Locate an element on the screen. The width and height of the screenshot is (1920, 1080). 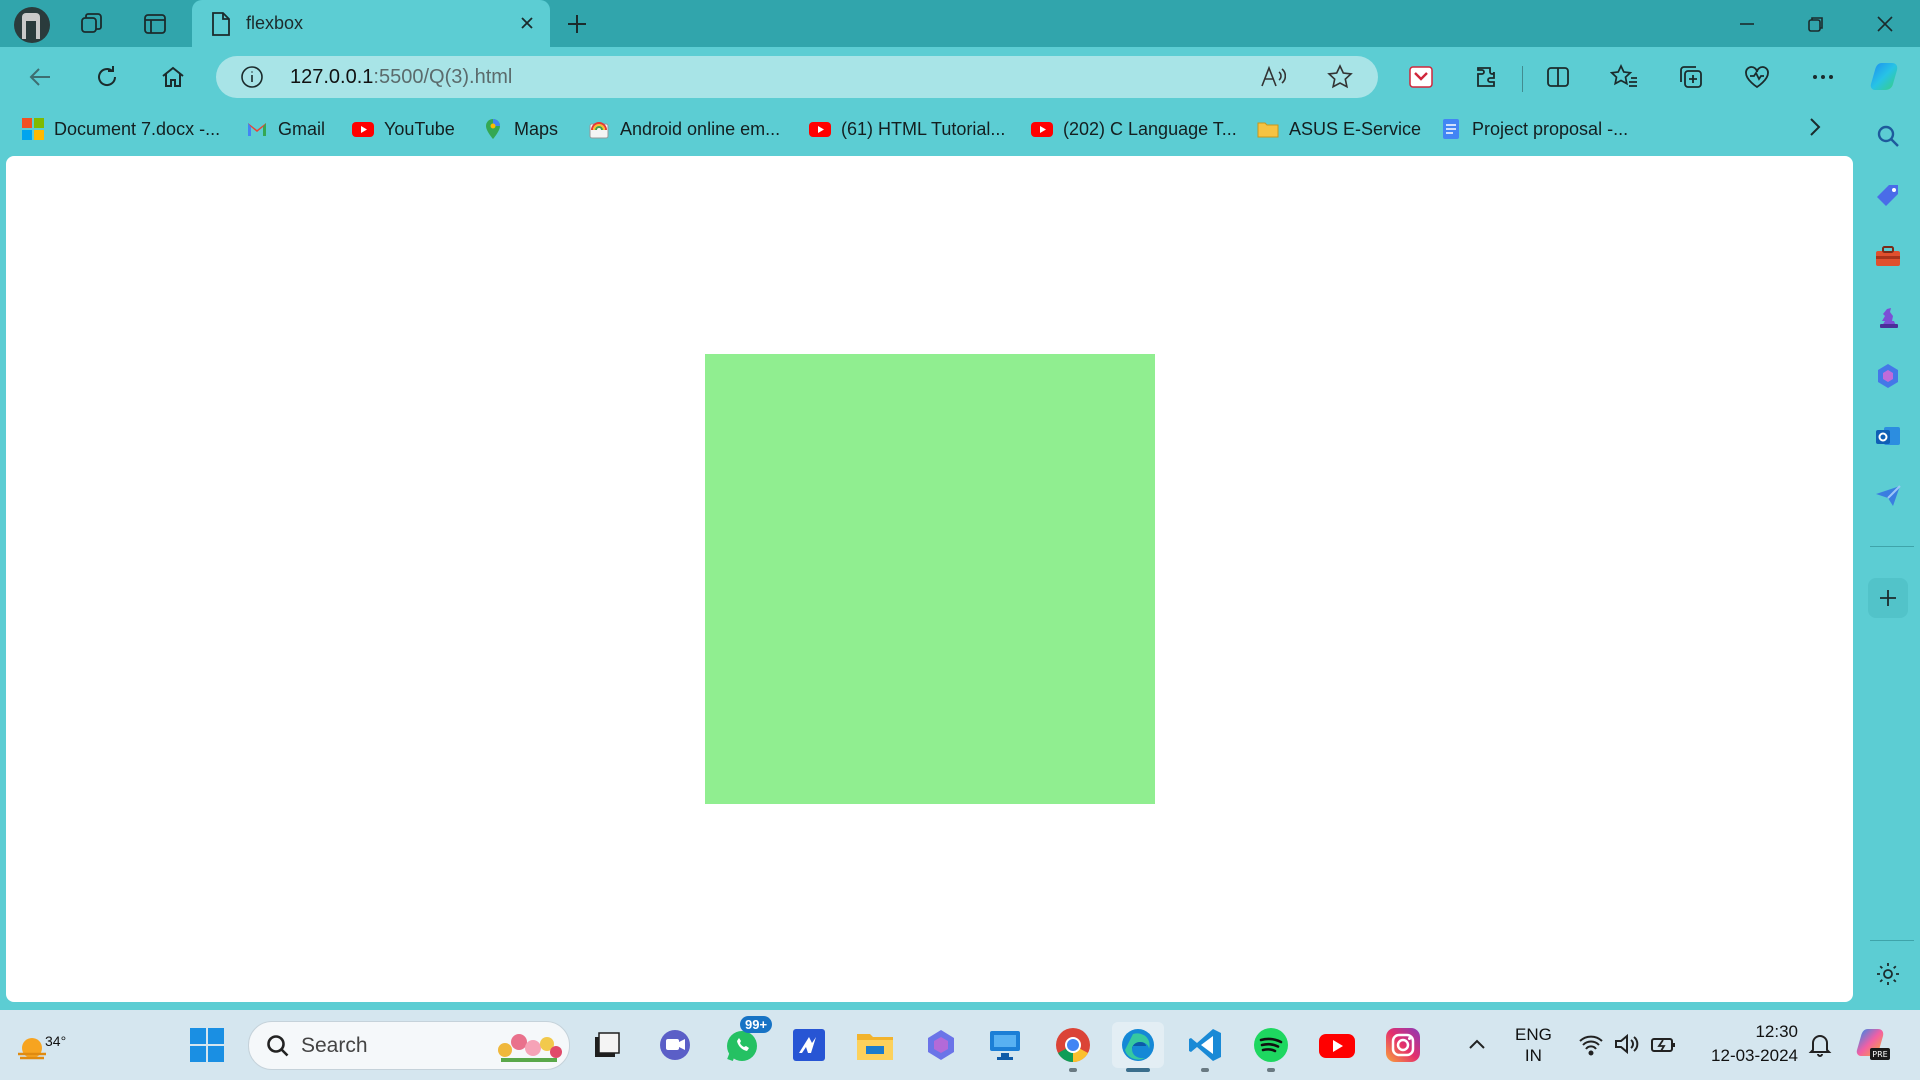
bookmark-asus-eservice: ASUS E-Service is located at coordinates (1339, 129).